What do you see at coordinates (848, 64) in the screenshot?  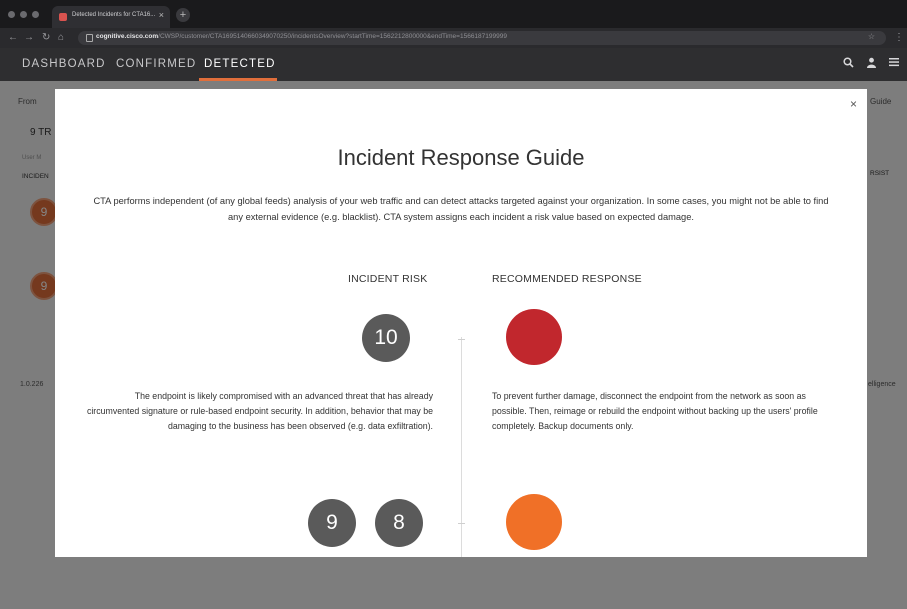 I see `search-icon` at bounding box center [848, 64].